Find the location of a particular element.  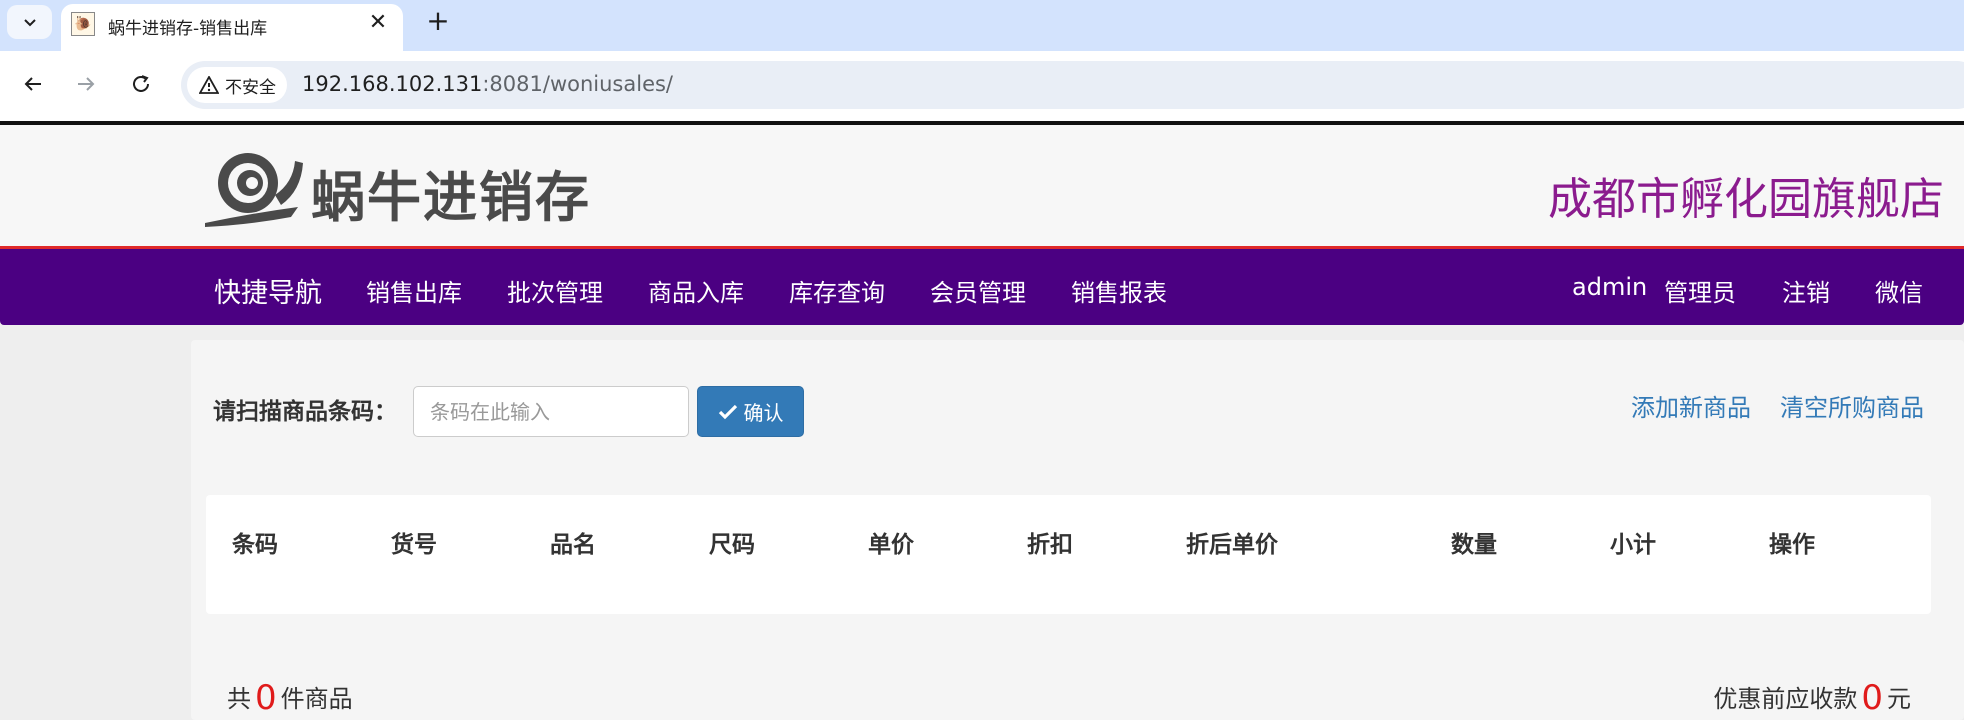

logo-text: 蜗牛进销存 is located at coordinates (451, 197).